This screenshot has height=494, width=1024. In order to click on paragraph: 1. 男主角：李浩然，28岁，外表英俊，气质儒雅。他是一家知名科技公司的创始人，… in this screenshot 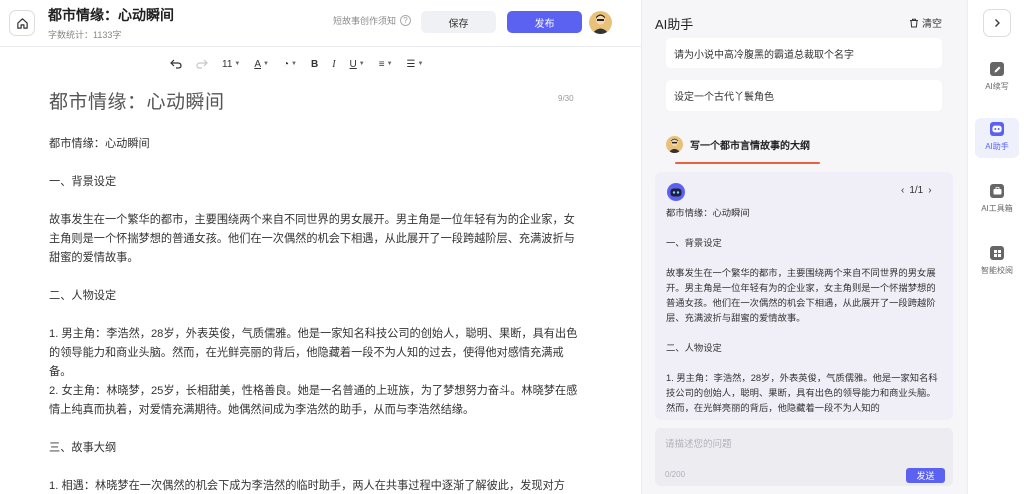, I will do `click(313, 353)`.